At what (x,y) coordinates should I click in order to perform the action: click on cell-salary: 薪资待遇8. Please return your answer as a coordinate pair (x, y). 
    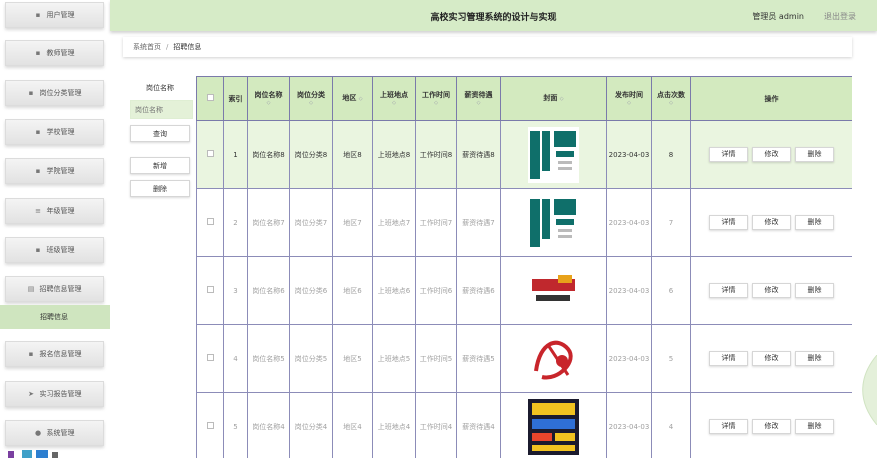
    Looking at the image, I should click on (478, 154).